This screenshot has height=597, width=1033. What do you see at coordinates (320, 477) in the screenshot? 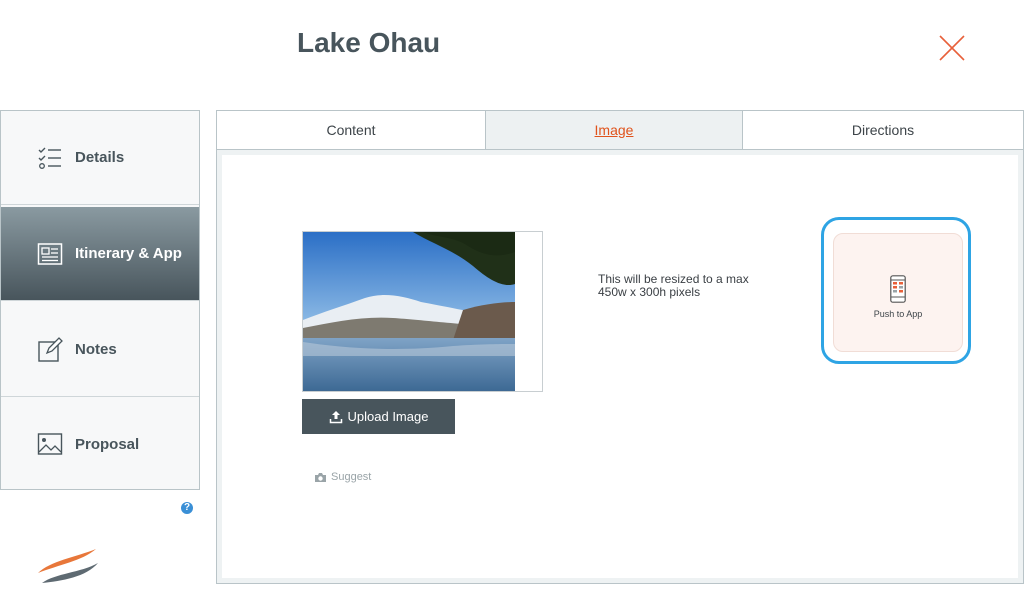
I see `camera-icon` at bounding box center [320, 477].